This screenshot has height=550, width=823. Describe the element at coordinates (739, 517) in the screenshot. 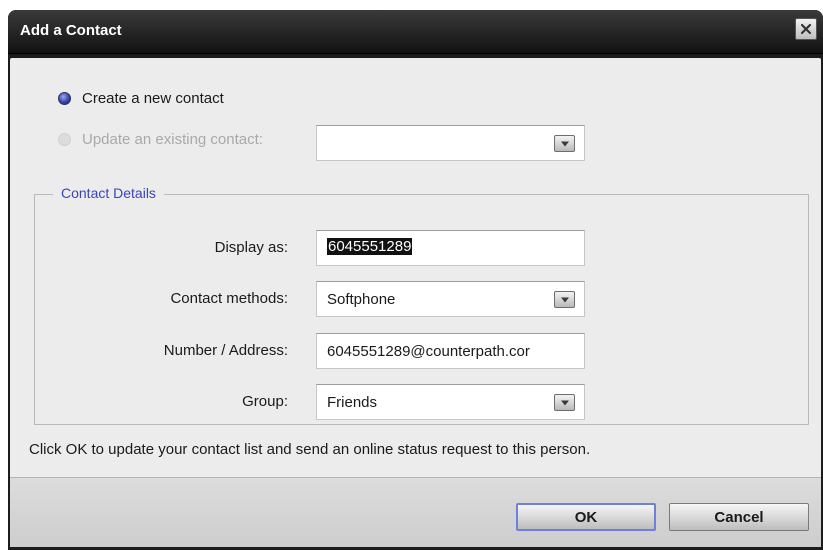

I see `cancel-button: Cancel` at that location.